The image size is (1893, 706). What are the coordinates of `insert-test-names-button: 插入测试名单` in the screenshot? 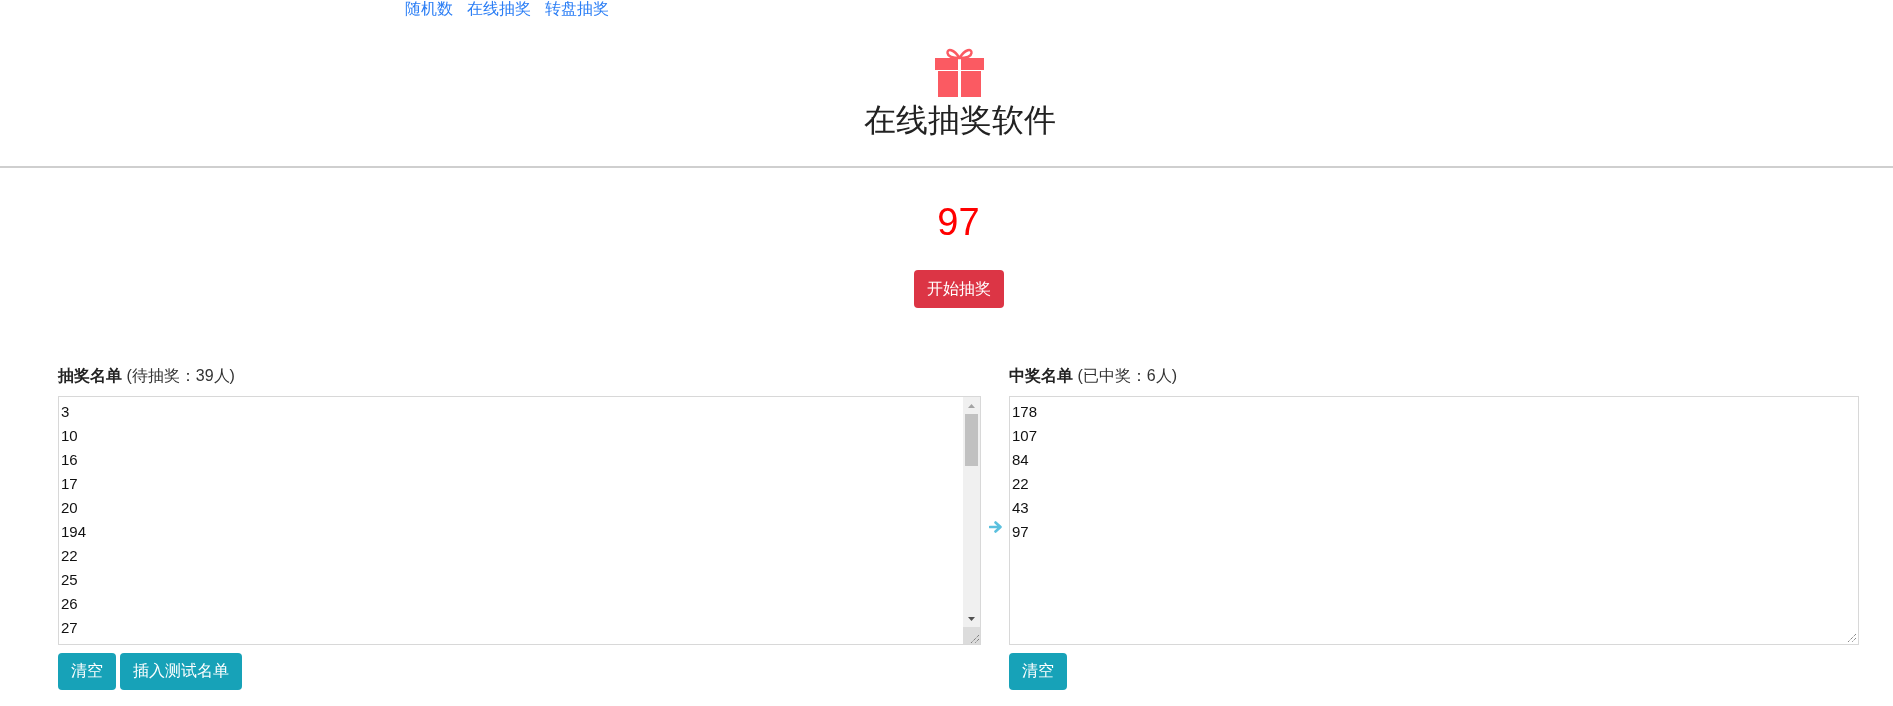 It's located at (181, 671).